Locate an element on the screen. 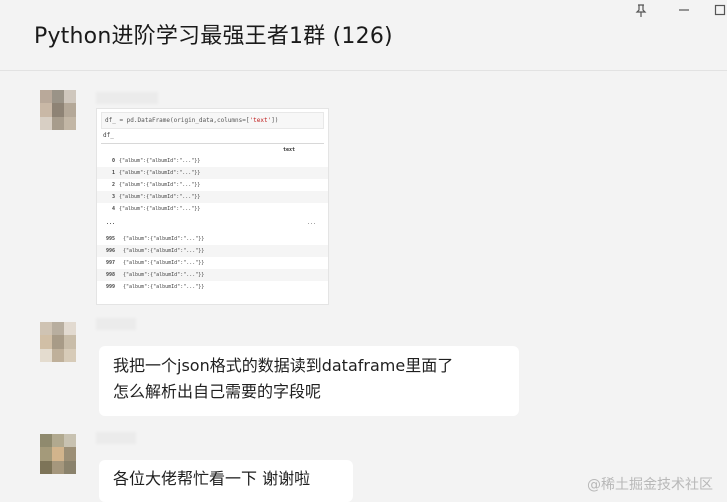  message-text-line: 我把一个json格式的数据读到dataframe里面了 is located at coordinates (283, 365).